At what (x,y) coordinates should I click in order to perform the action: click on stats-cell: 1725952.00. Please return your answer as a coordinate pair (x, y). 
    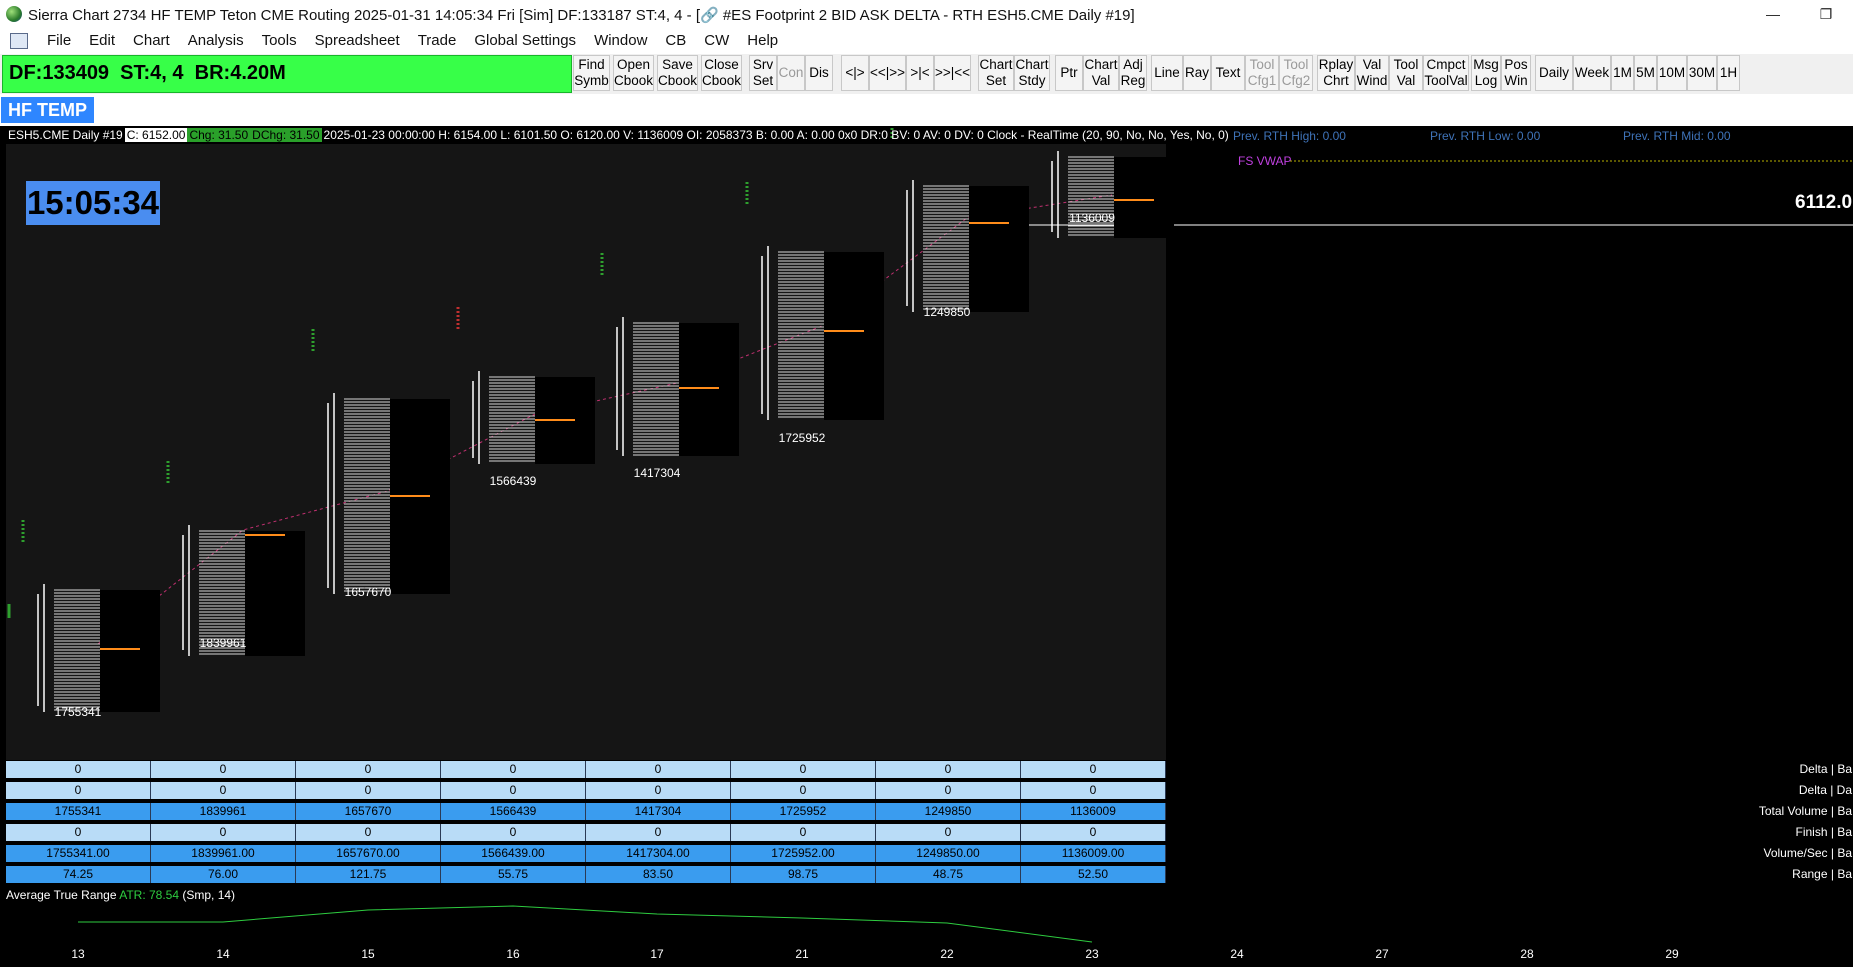
    Looking at the image, I should click on (803, 853).